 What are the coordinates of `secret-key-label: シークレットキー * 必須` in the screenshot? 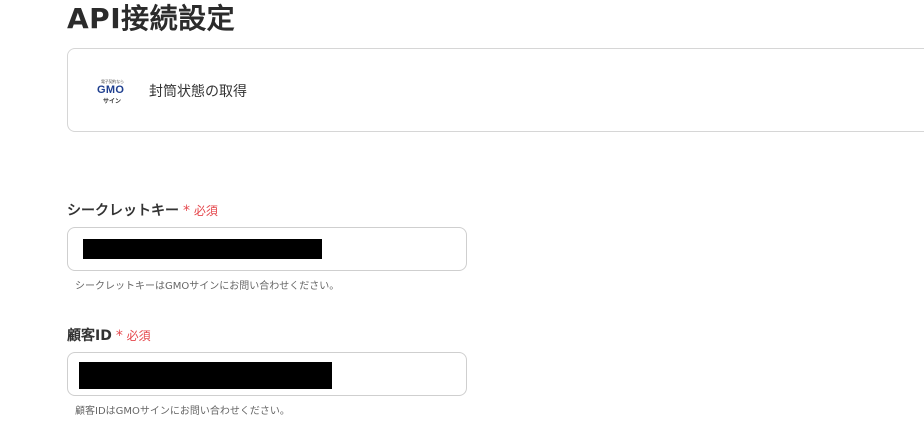 It's located at (142, 210).